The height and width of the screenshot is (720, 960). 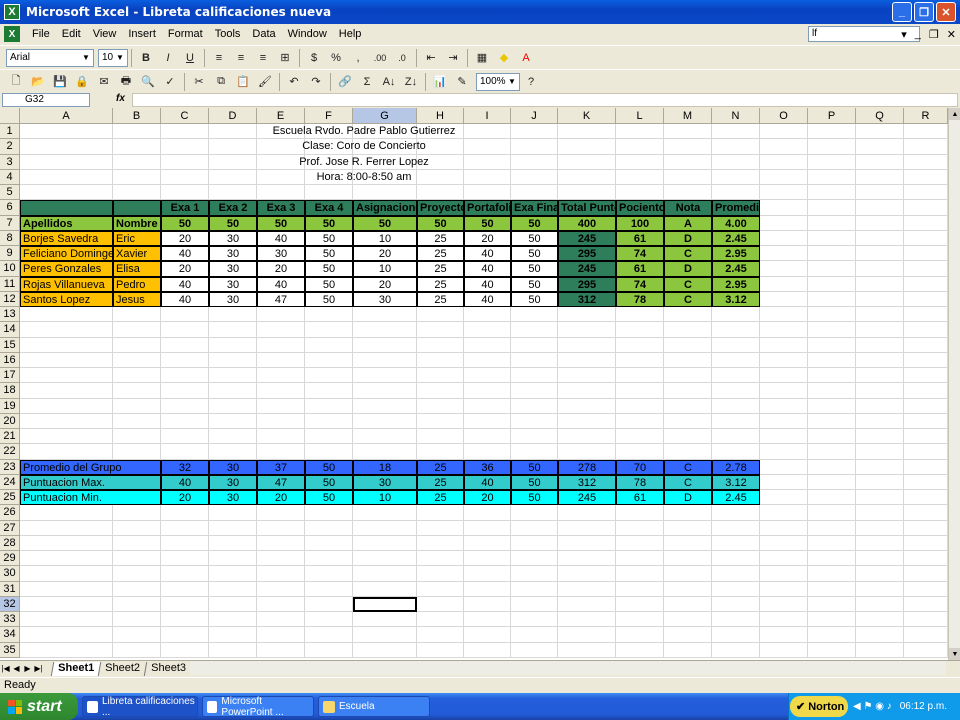 What do you see at coordinates (16, 668) in the screenshot?
I see `prev-sheet-icon: ◀` at bounding box center [16, 668].